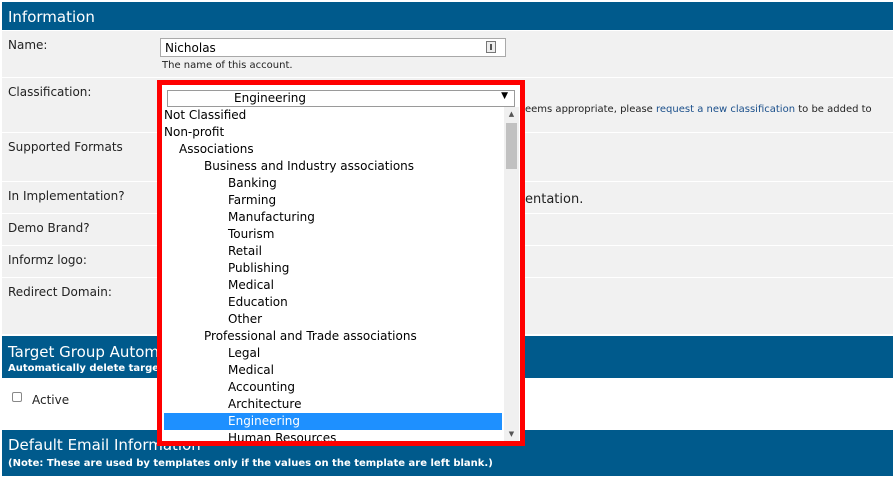 This screenshot has height=479, width=896. Describe the element at coordinates (333, 183) in the screenshot. I see `option: Banking` at that location.